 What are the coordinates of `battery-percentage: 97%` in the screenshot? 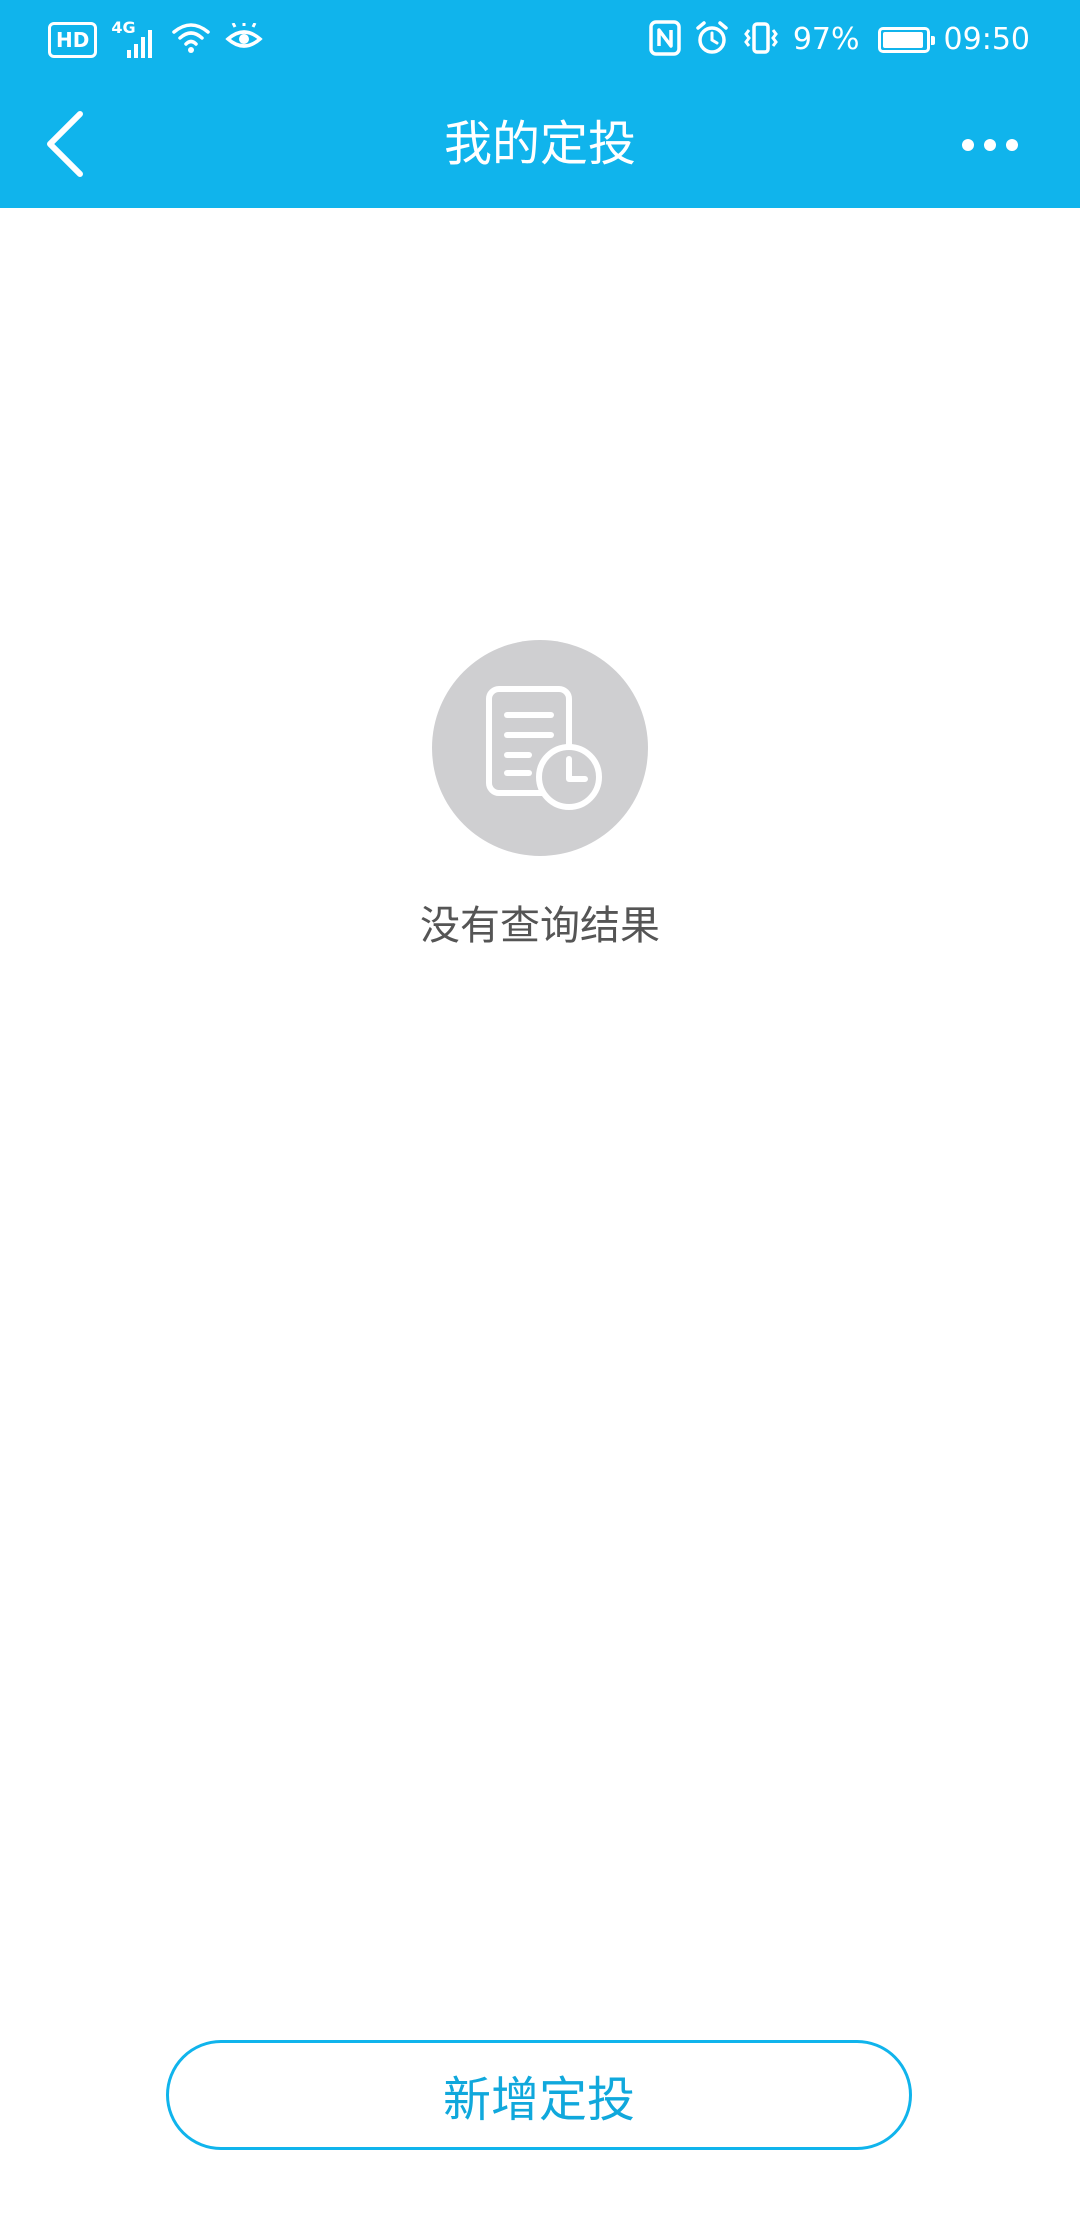 It's located at (826, 39).